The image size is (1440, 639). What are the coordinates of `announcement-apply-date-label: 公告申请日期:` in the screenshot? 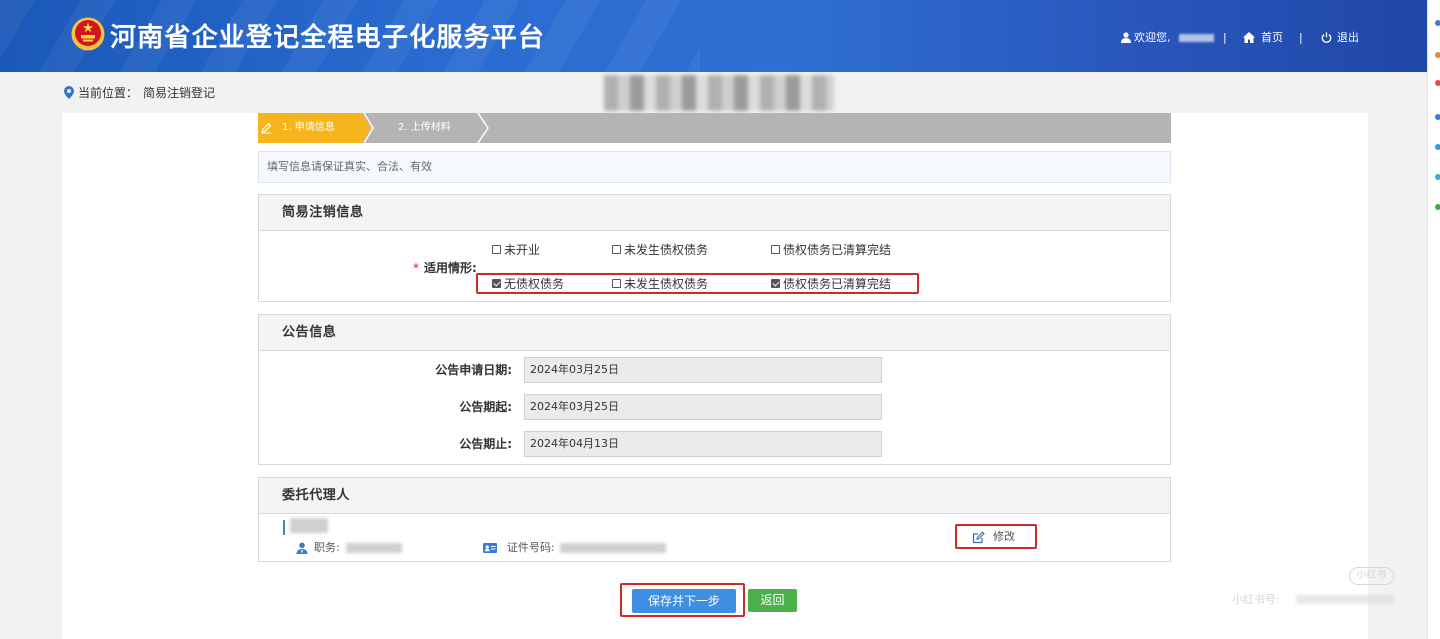 It's located at (473, 370).